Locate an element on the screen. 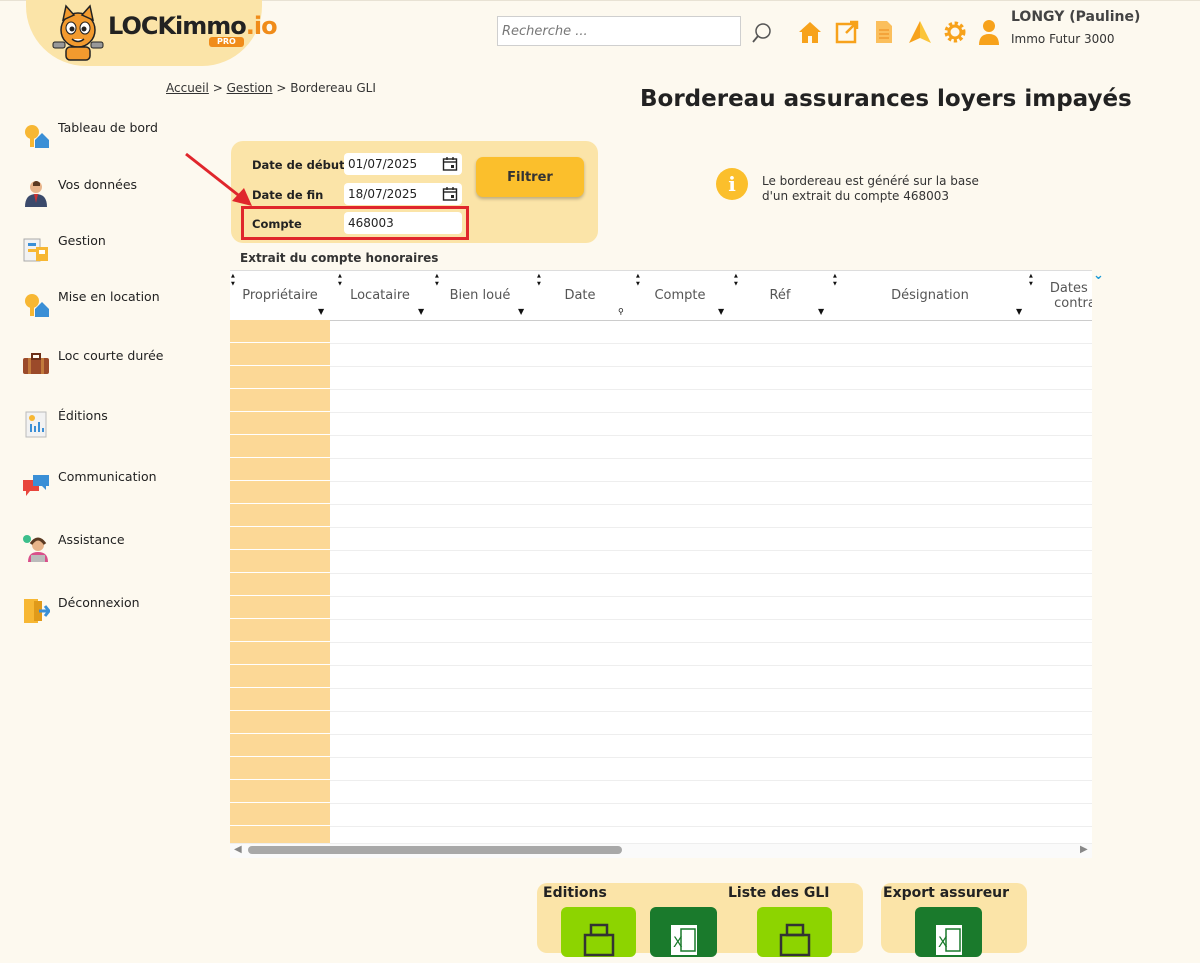 This screenshot has height=963, width=1200. suitcase-icon is located at coordinates (36, 363).